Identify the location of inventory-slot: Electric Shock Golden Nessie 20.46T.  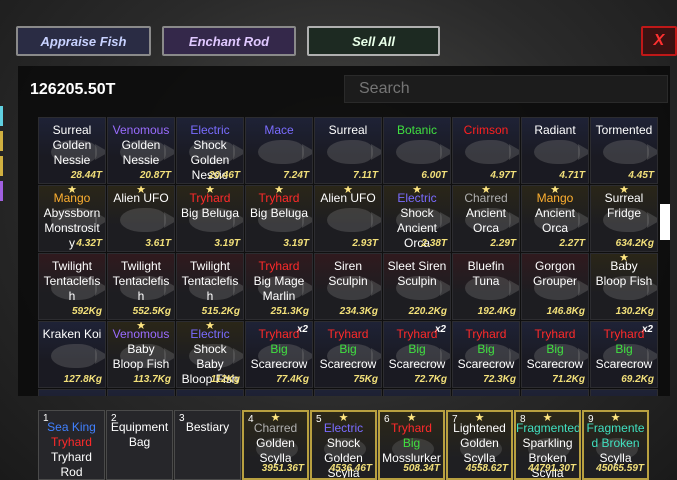
(210, 150).